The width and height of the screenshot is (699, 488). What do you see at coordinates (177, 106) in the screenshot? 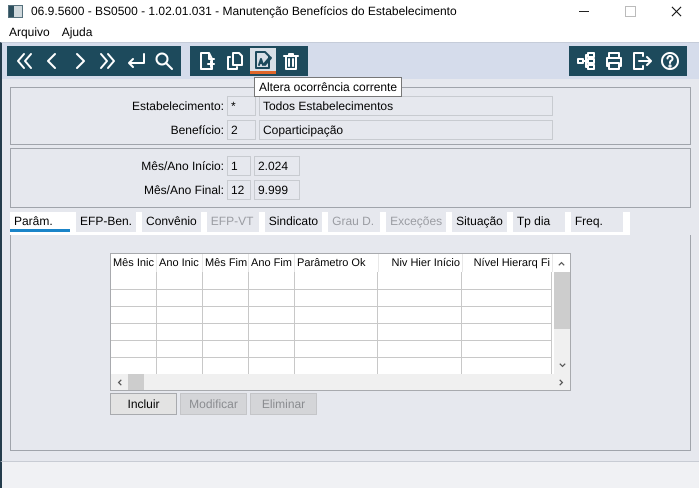
I see `field-label: Estabelecimento:` at bounding box center [177, 106].